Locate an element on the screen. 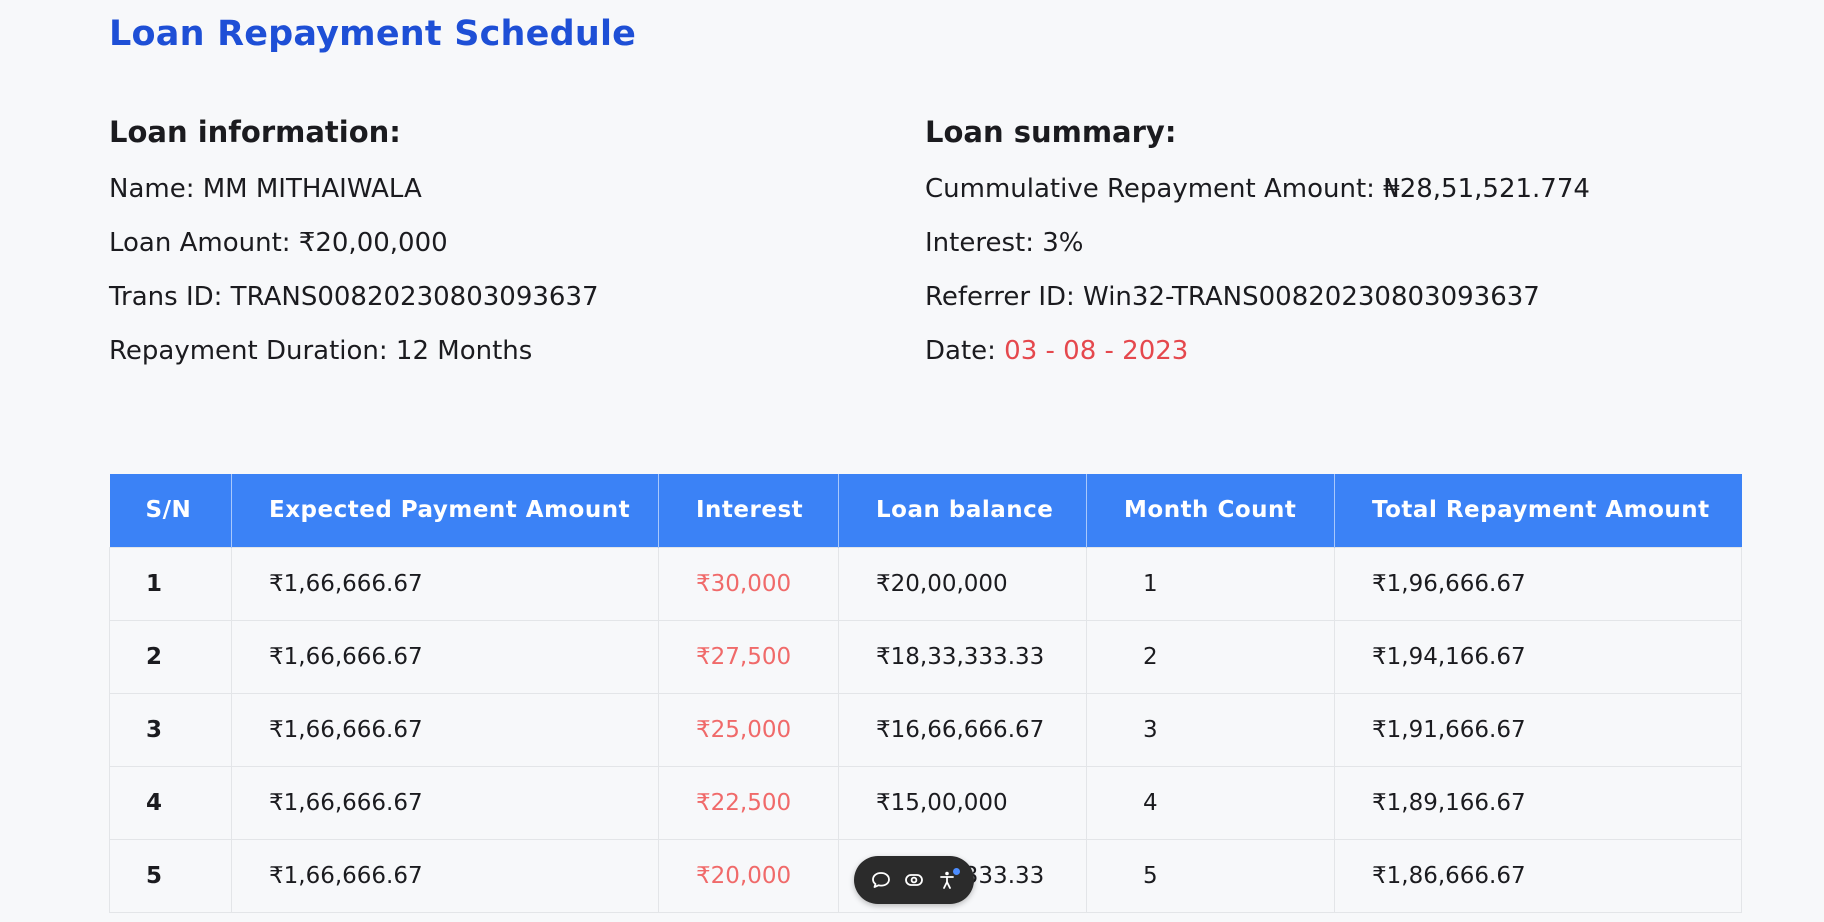  cell-total-repayment: ₹1,94,166.67 is located at coordinates (1538, 656).